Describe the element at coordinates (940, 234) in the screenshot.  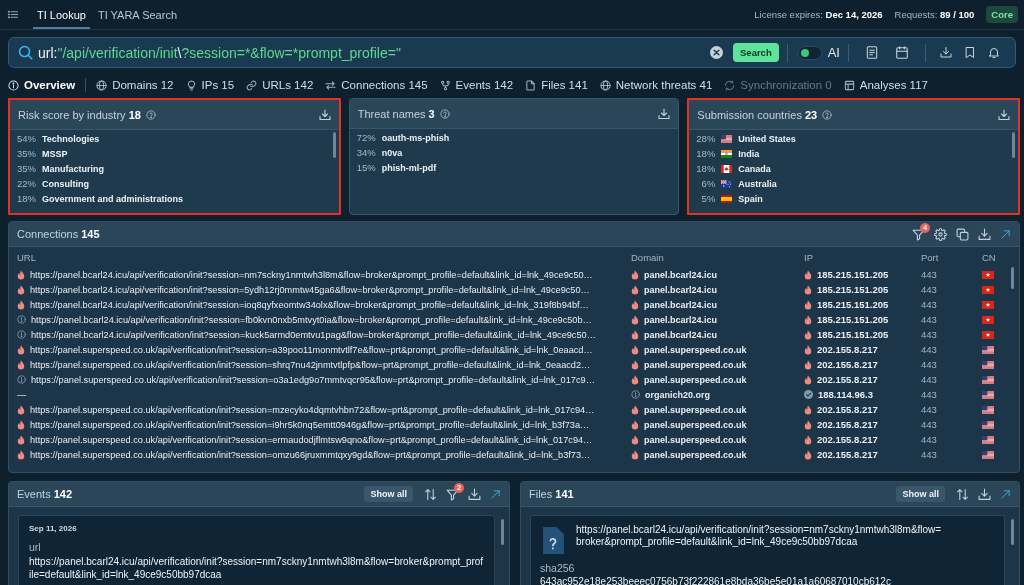
I see `settings-icon` at that location.